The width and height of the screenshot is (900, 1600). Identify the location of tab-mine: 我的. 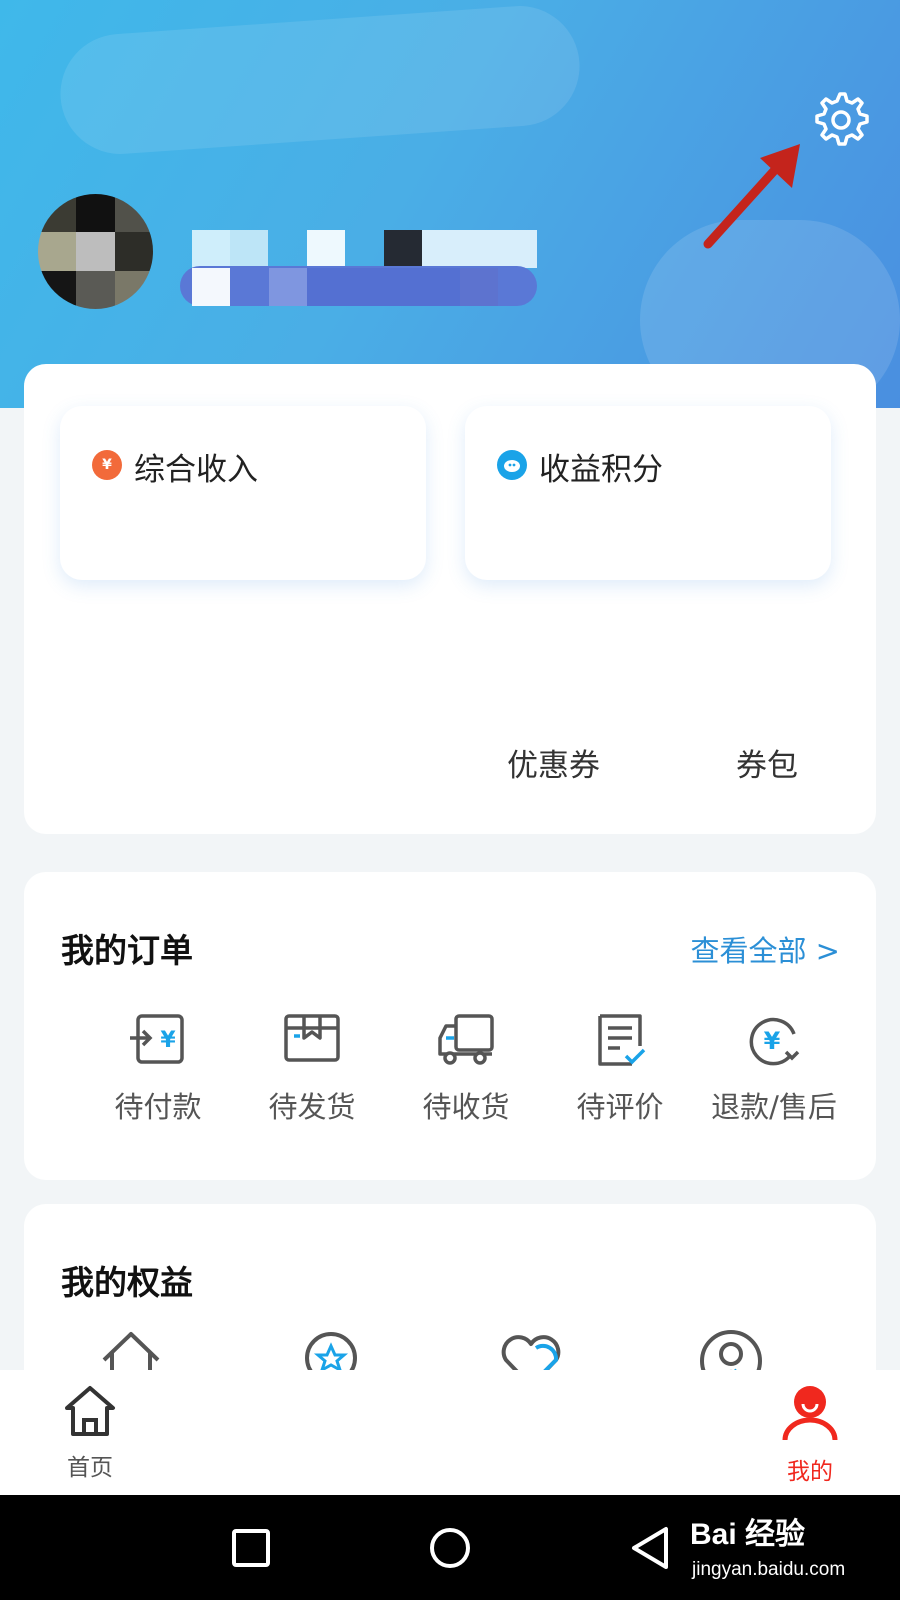
(810, 1435).